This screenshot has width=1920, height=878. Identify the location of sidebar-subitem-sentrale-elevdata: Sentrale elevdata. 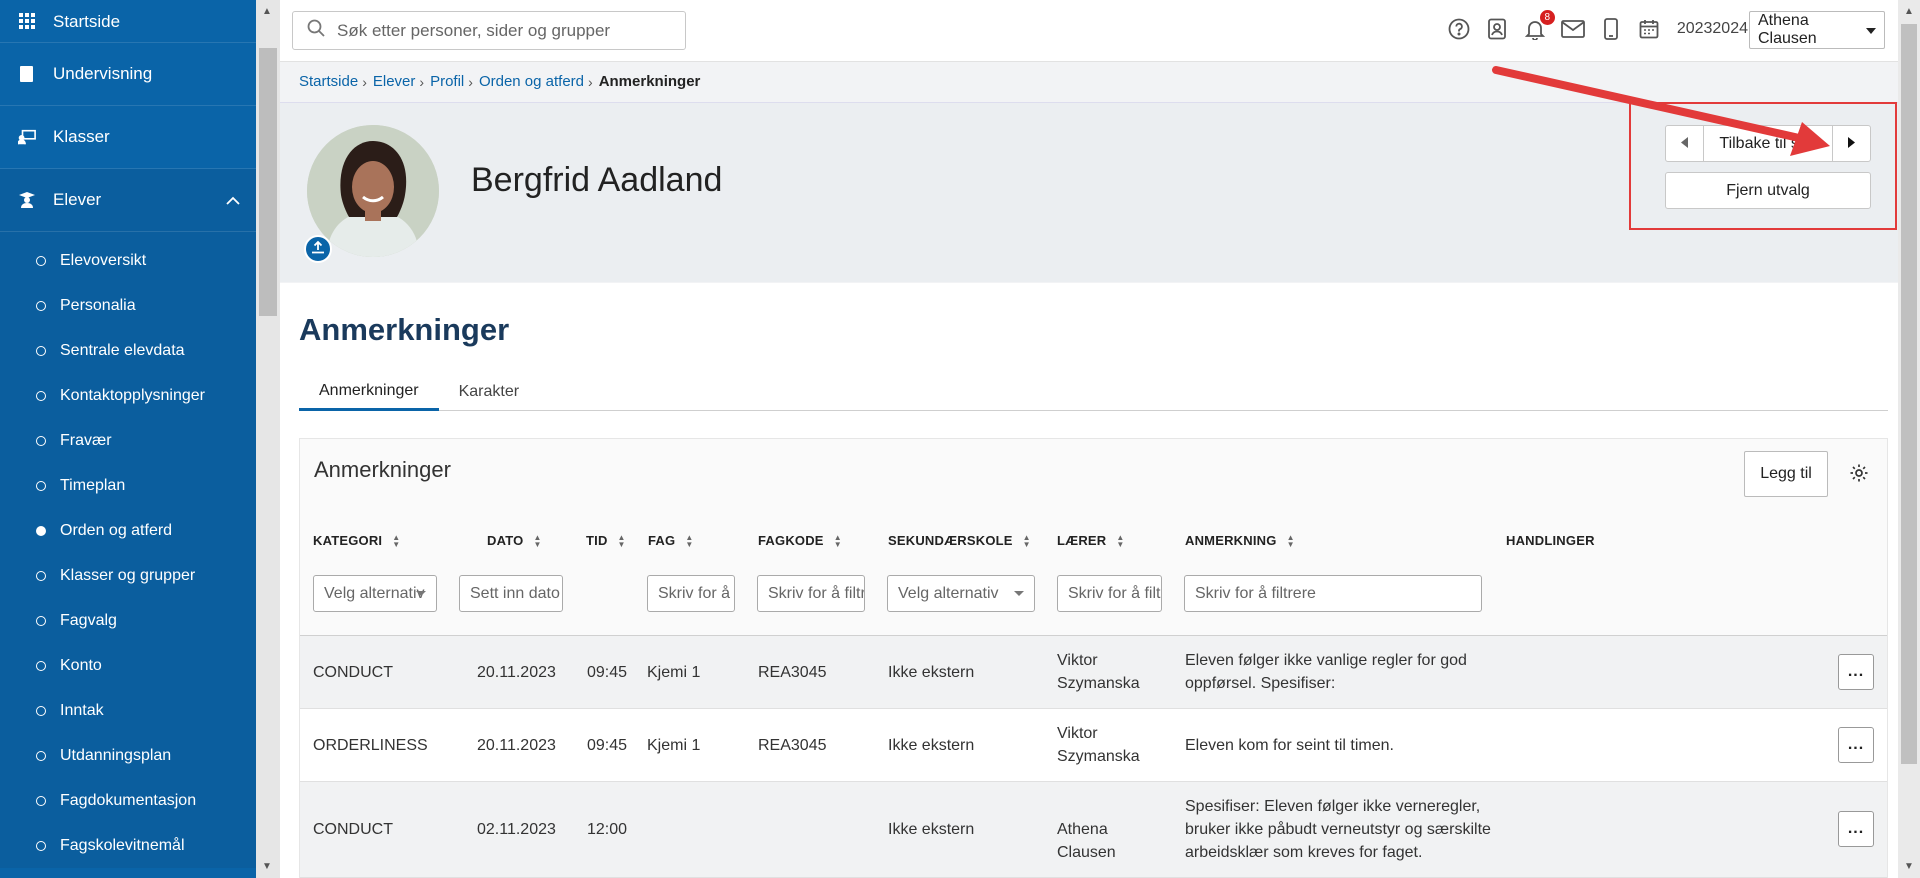
(128, 350).